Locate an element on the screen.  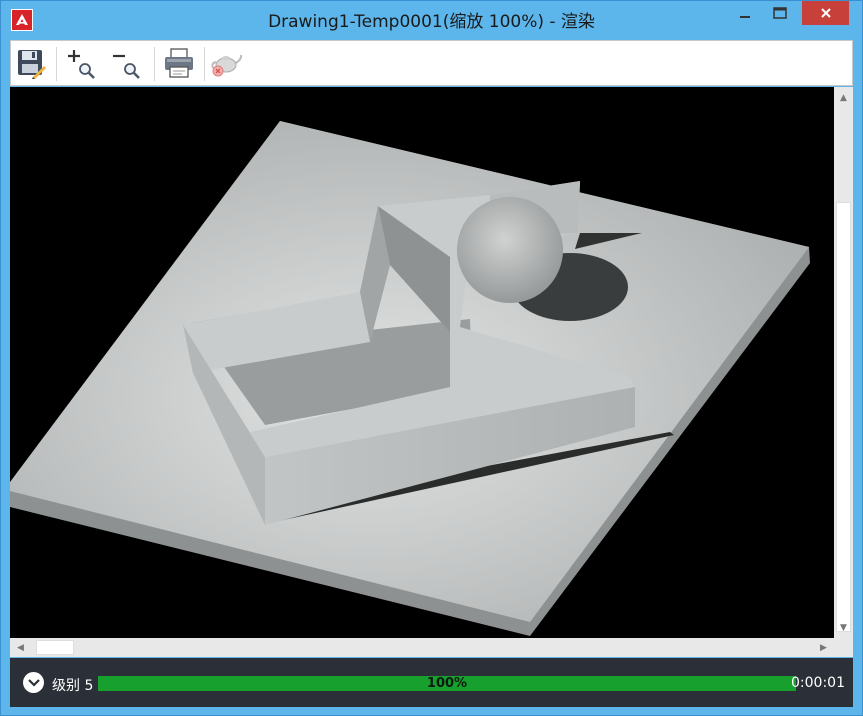
maximize-button is located at coordinates (780, 13).